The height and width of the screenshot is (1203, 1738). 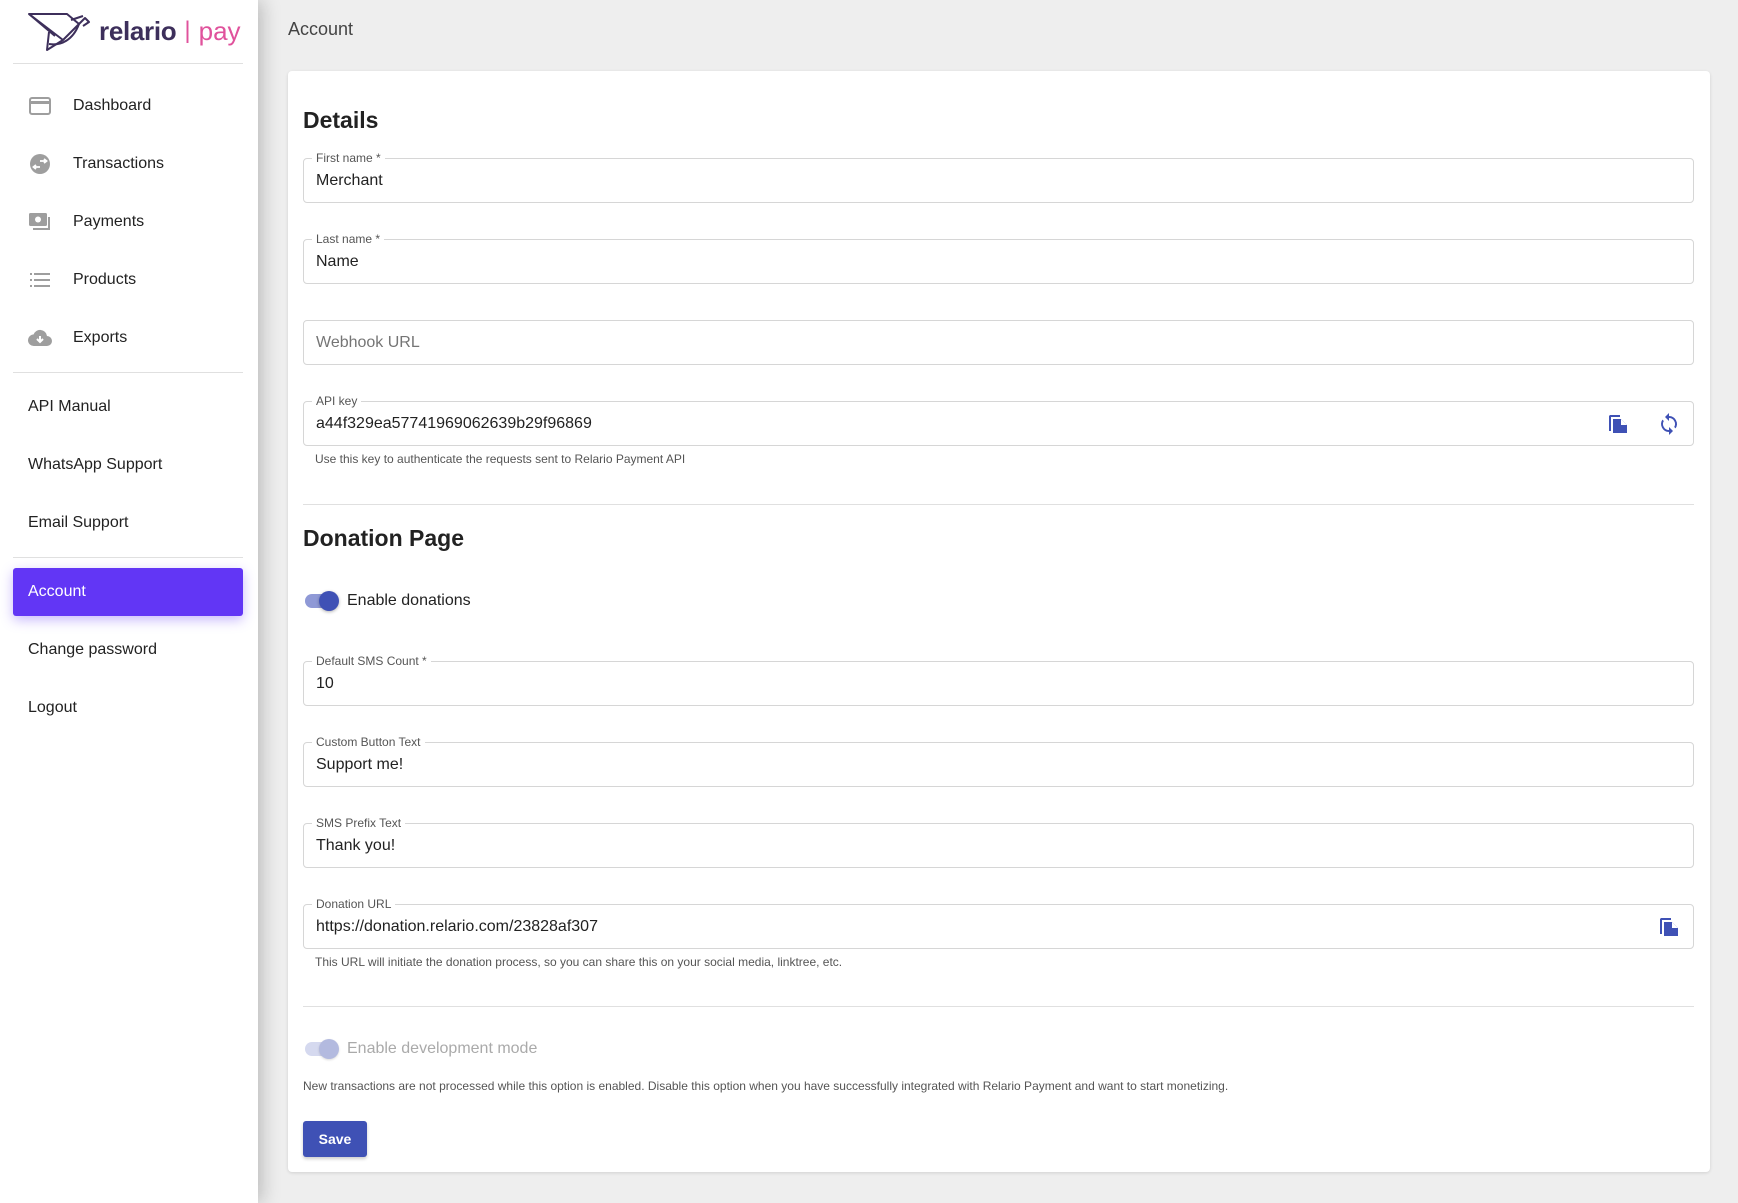 I want to click on sidebar-item-label: Account, so click(x=57, y=591).